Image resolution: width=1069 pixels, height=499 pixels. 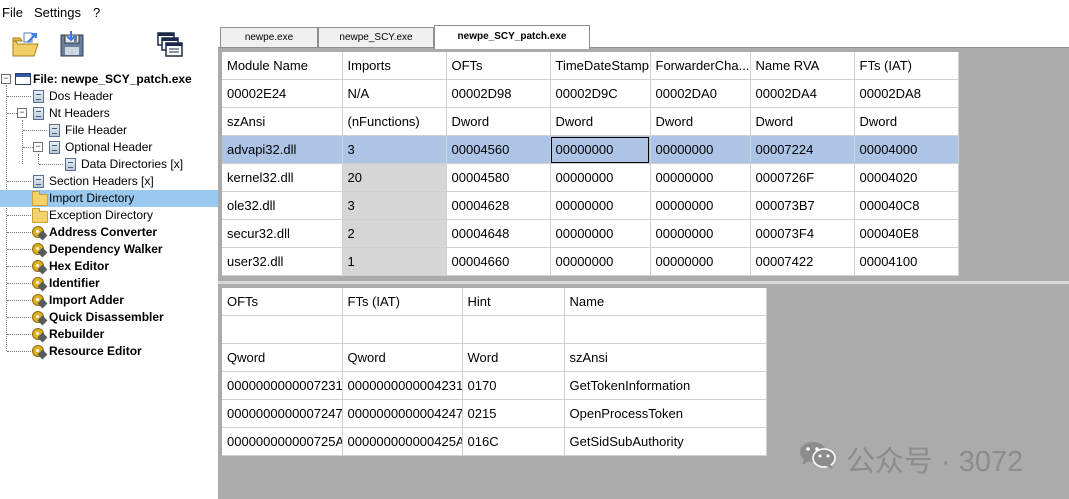 I want to click on table-cell: 016C, so click(x=513, y=441).